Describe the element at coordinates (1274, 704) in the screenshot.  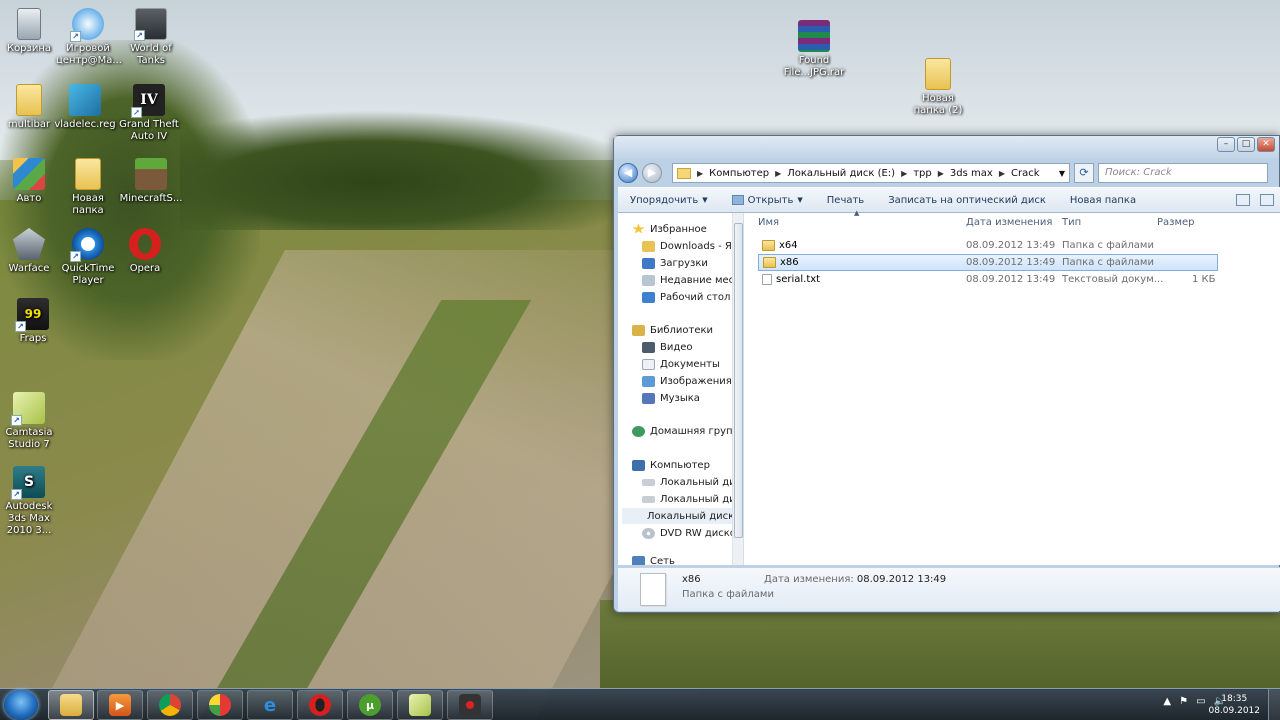
I see `show-desktop-button` at that location.